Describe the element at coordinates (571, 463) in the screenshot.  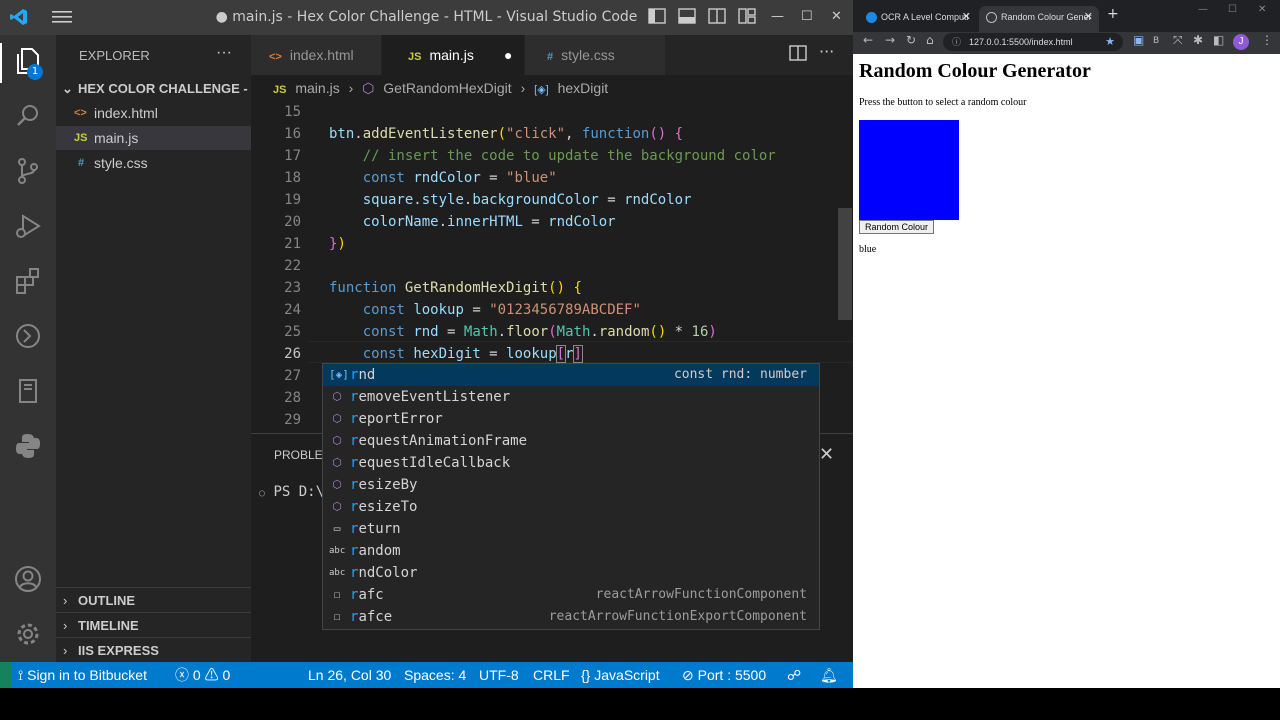
I see `suggestion-item: ⬡ requestIdleCallback` at that location.